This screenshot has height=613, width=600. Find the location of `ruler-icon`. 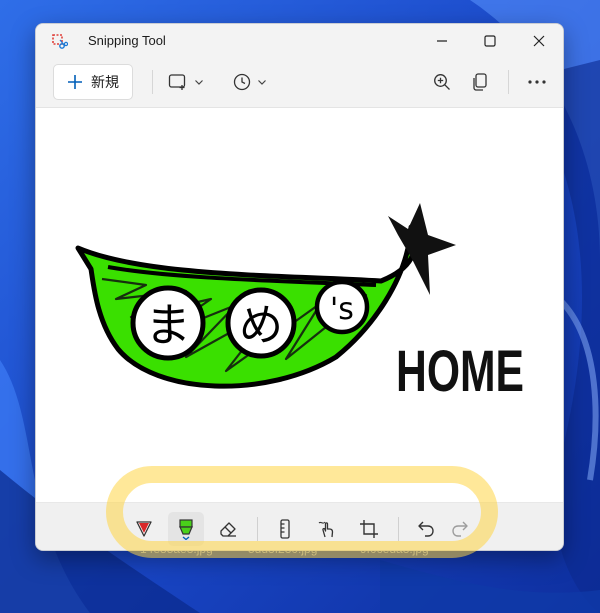

ruler-icon is located at coordinates (285, 529).